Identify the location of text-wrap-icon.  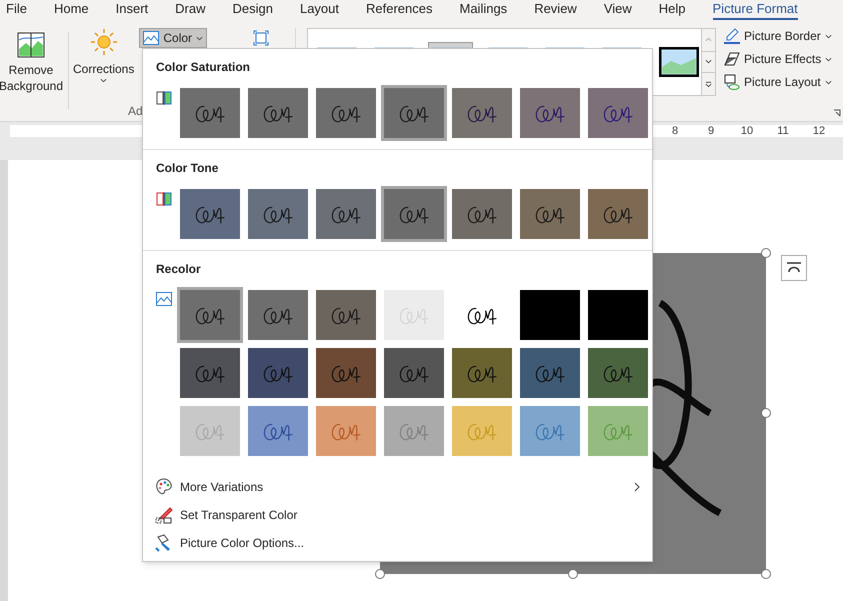
(794, 268).